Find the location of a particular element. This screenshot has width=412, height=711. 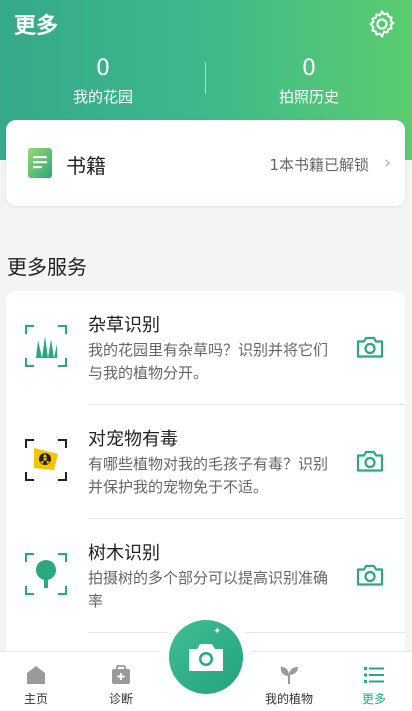

stat-photo-history: 0 拍照历史 is located at coordinates (309, 81).